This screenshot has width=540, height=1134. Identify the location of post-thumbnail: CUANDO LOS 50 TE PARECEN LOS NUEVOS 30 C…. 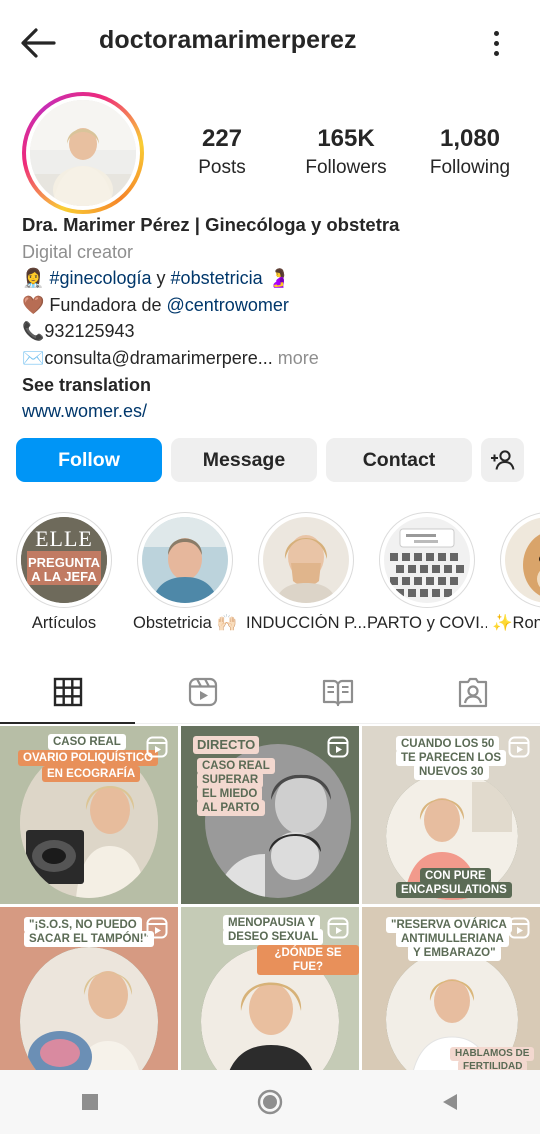
(451, 815).